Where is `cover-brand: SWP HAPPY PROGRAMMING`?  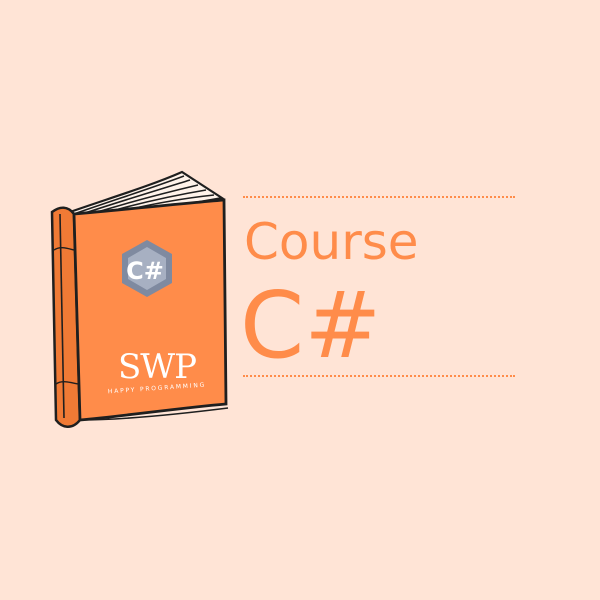
cover-brand: SWP HAPPY PROGRAMMING is located at coordinates (157, 371).